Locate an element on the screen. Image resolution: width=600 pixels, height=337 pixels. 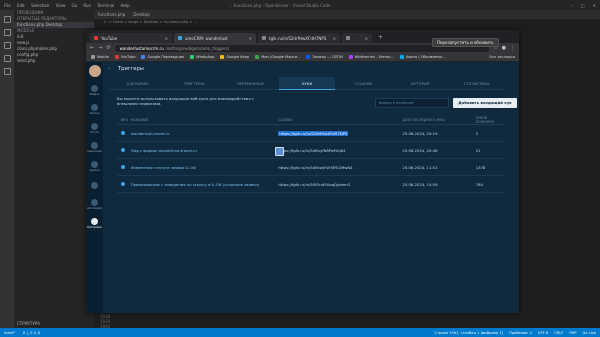
go-live-button: Go Live is located at coordinates (589, 333).